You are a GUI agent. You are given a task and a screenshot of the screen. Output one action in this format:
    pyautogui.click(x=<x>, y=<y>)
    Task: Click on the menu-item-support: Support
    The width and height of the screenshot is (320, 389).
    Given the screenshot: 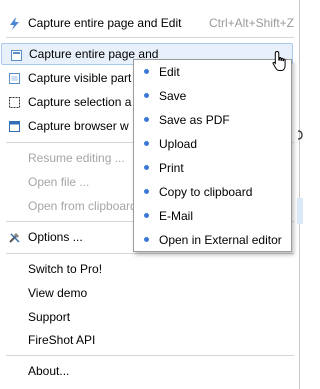 What is the action you would take?
    pyautogui.click(x=150, y=317)
    